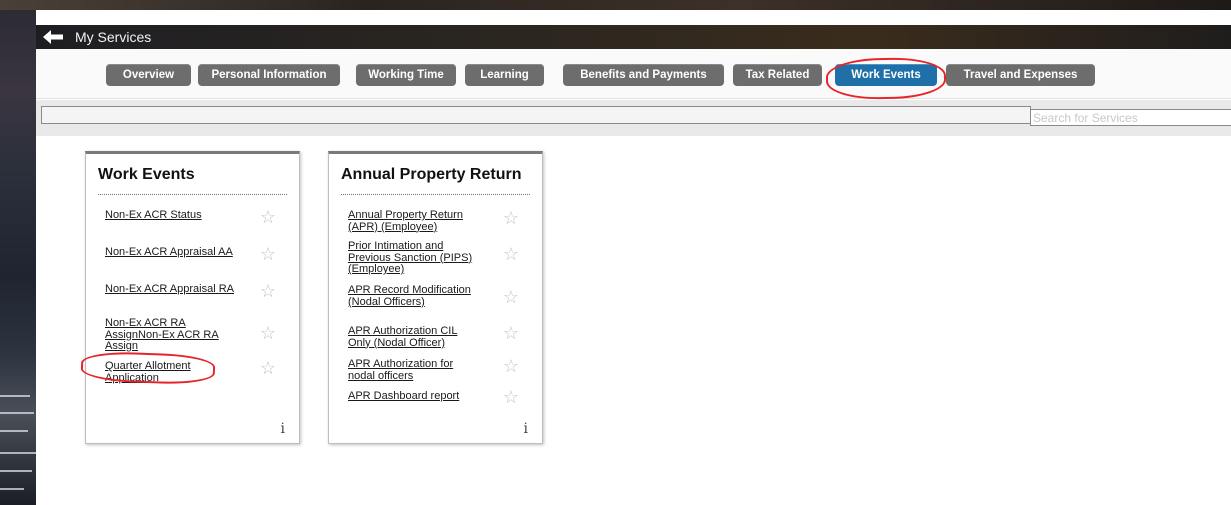  I want to click on list-item: Non-Ex ACR Appraisal RA ☆, so click(192, 300).